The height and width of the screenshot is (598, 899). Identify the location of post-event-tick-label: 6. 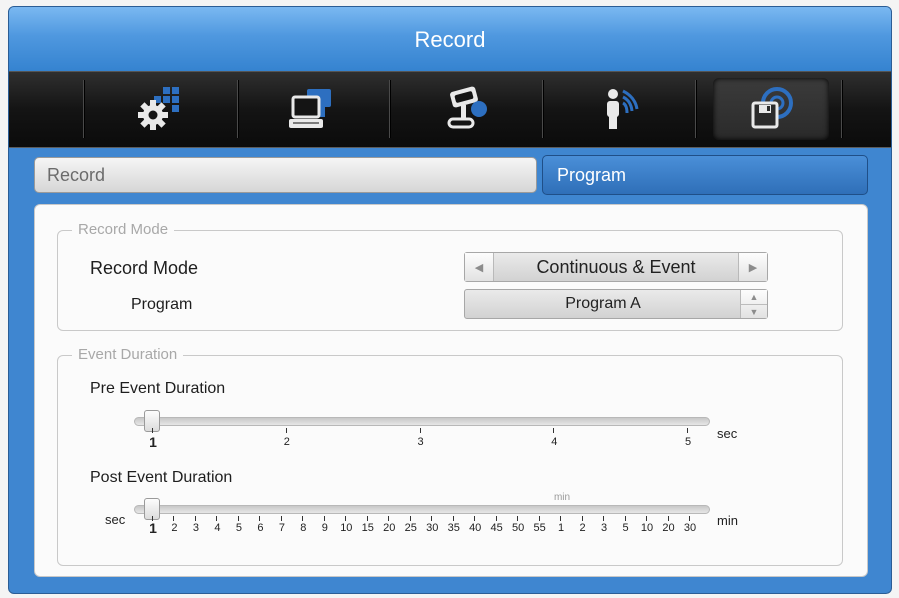
(260, 528).